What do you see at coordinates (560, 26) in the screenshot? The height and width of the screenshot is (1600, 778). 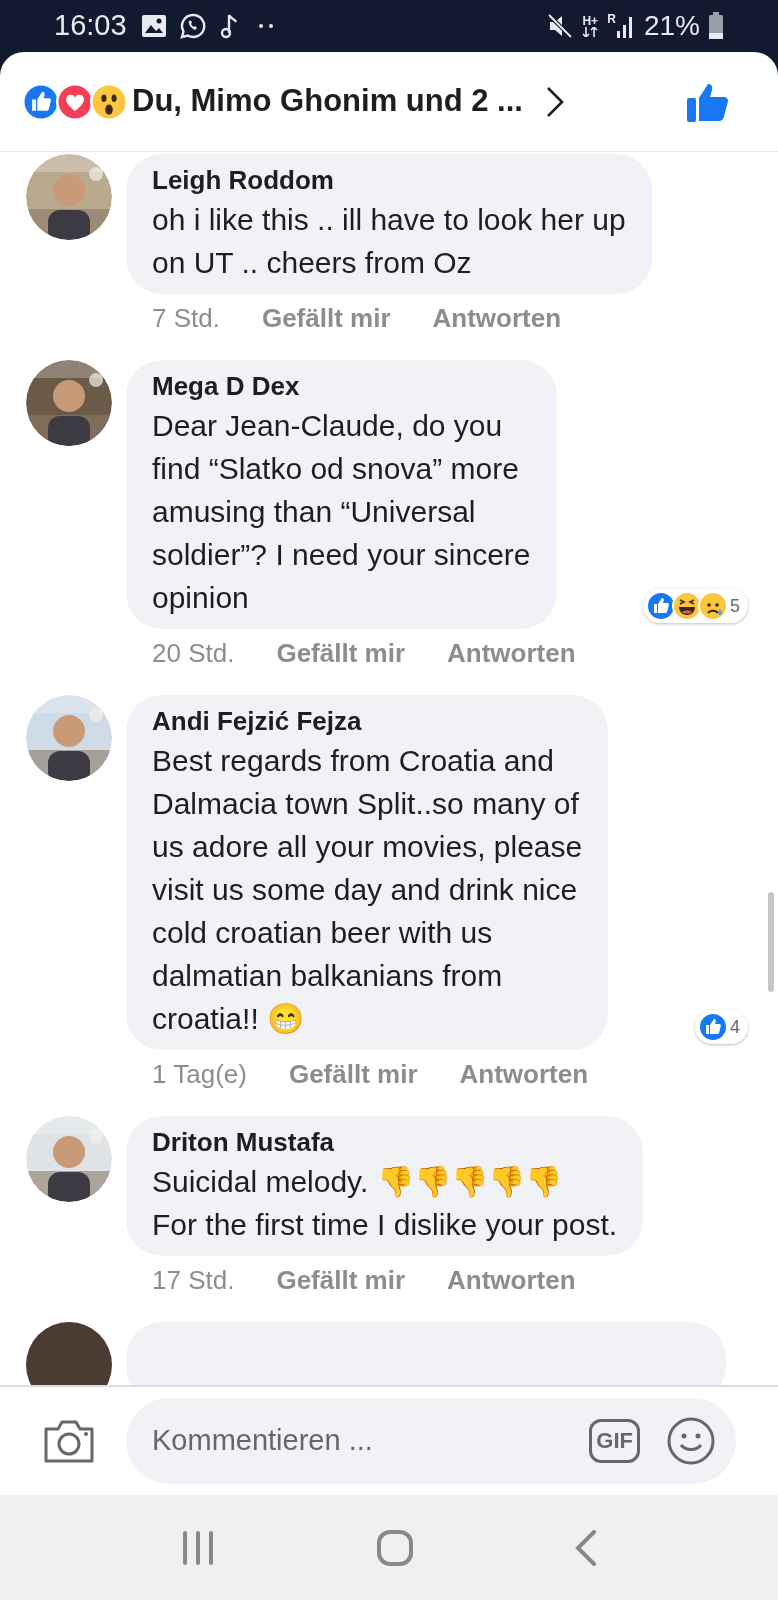 I see `muted-speaker-icon` at bounding box center [560, 26].